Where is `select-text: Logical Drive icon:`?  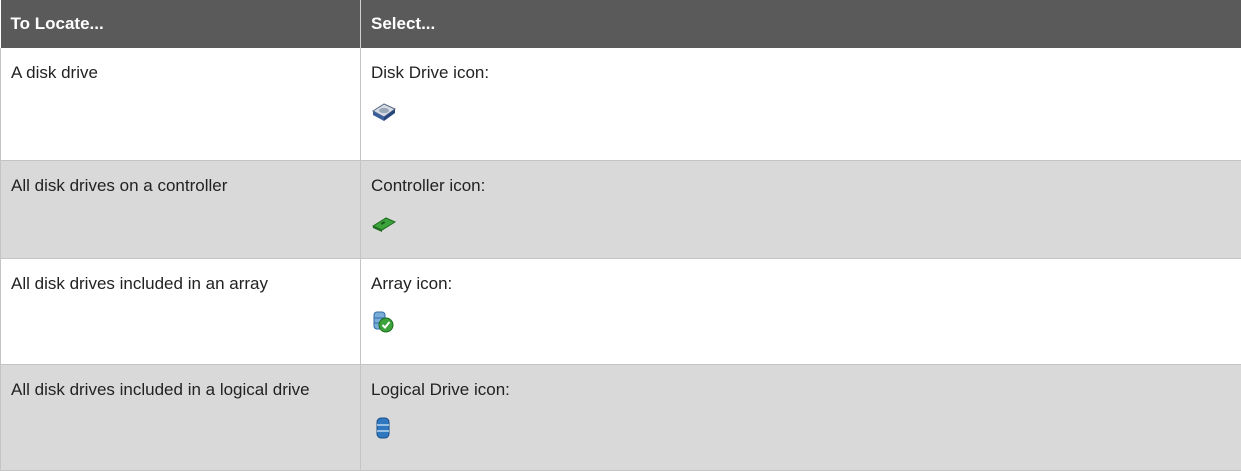 select-text: Logical Drive icon: is located at coordinates (440, 389).